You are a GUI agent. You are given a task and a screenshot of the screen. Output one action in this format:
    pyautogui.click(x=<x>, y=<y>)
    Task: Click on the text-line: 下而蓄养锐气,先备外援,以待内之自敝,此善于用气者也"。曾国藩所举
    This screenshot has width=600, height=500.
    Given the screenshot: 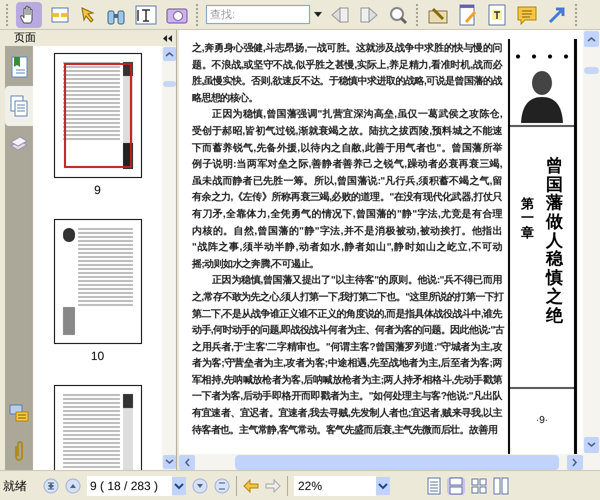 What is the action you would take?
    pyautogui.click(x=347, y=148)
    